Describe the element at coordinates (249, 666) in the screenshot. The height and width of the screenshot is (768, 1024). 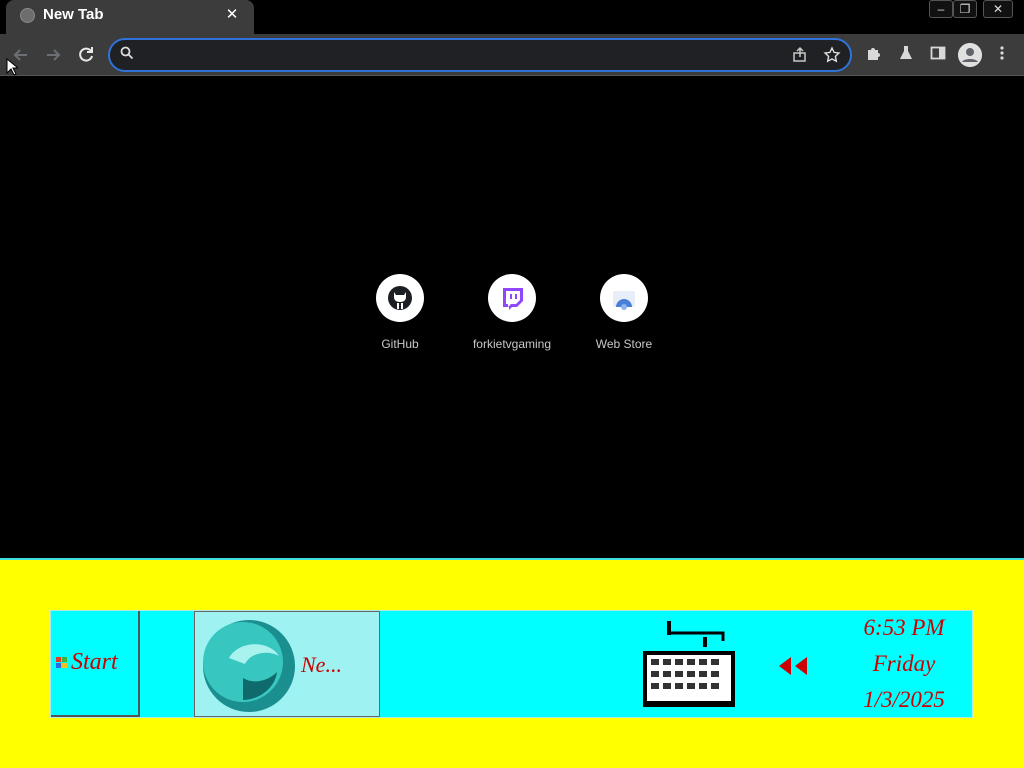
I see `browser-app-icon` at that location.